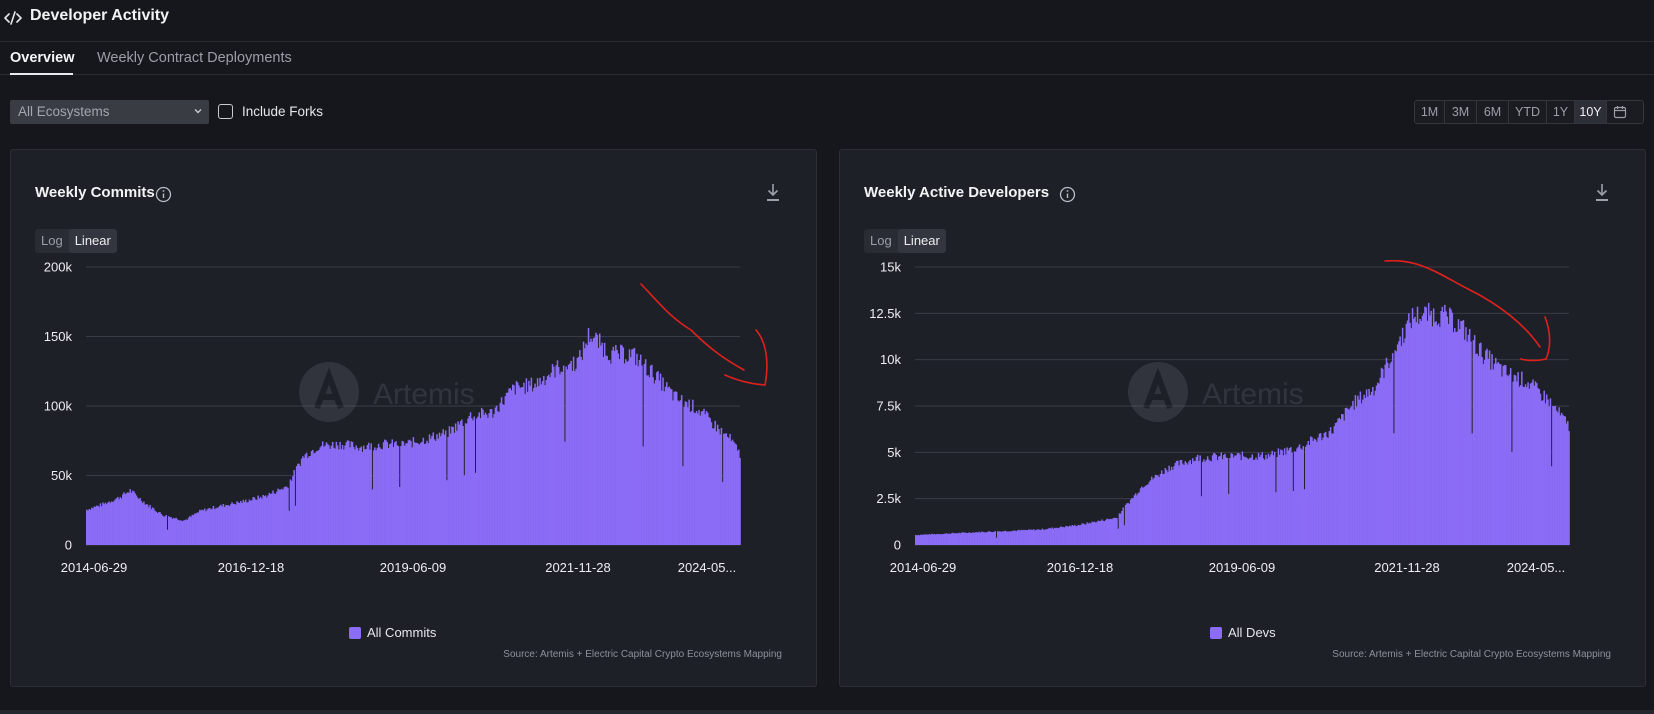 This screenshot has width=1654, height=714. I want to click on range-10y-button: 10Y, so click(1591, 112).